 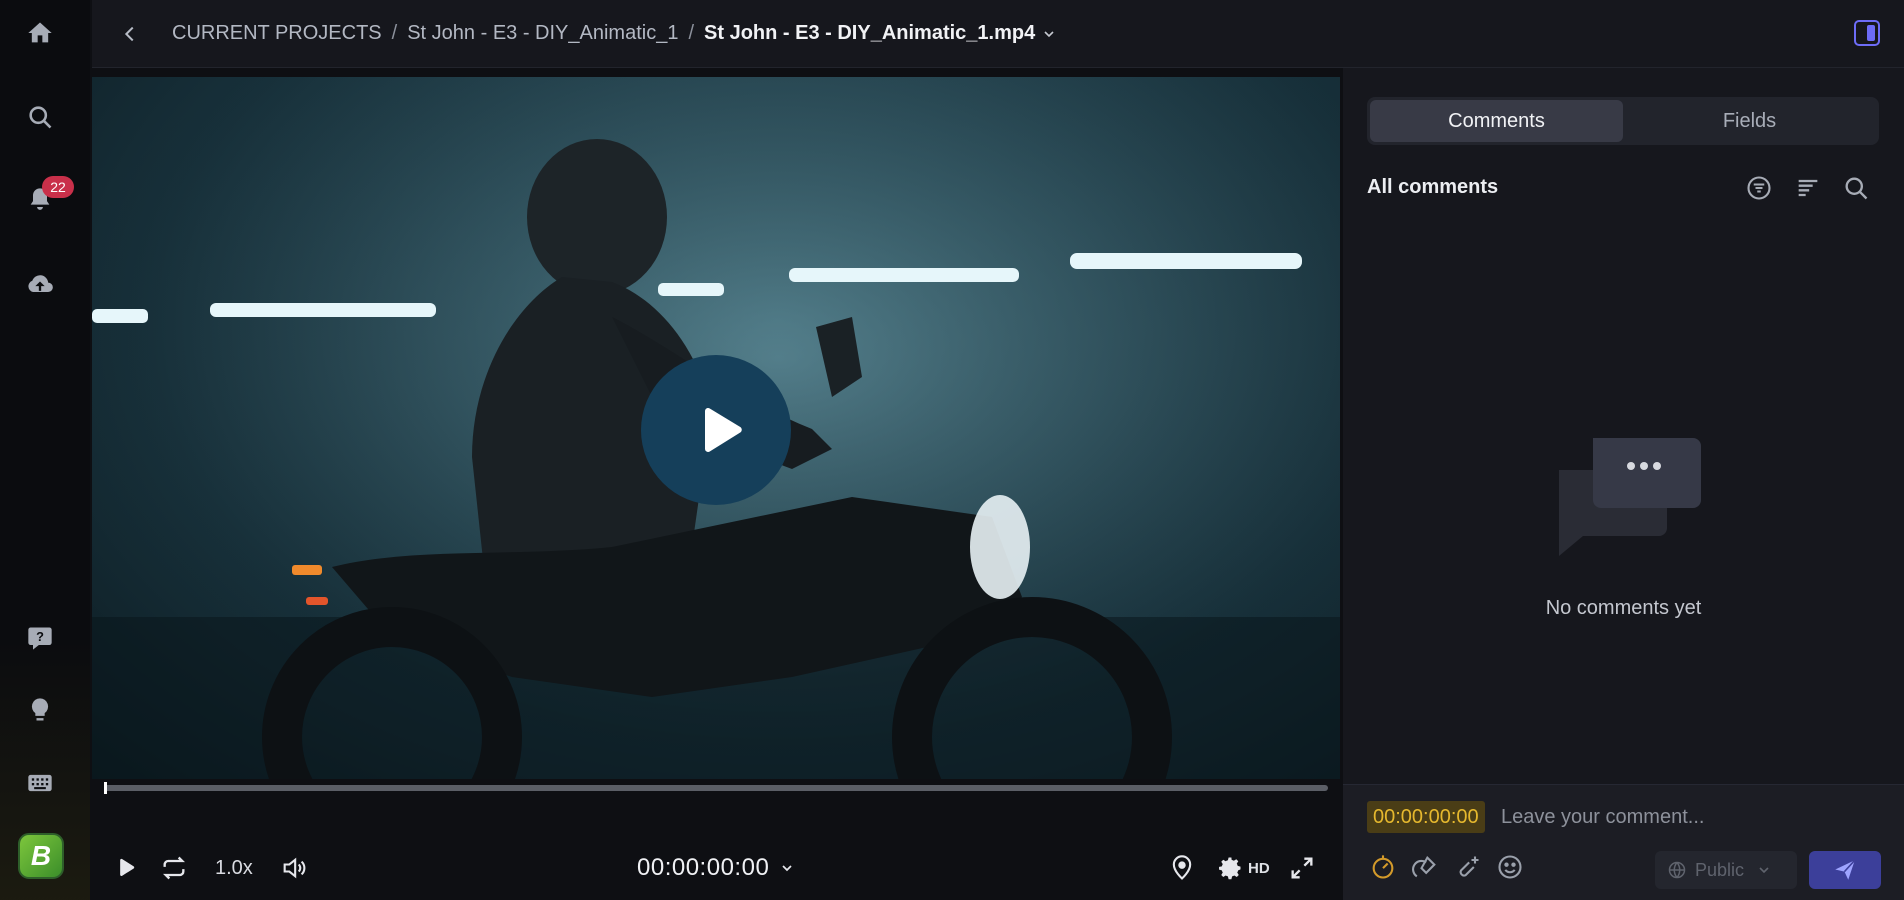 What do you see at coordinates (1468, 867) in the screenshot?
I see `attach-icon` at bounding box center [1468, 867].